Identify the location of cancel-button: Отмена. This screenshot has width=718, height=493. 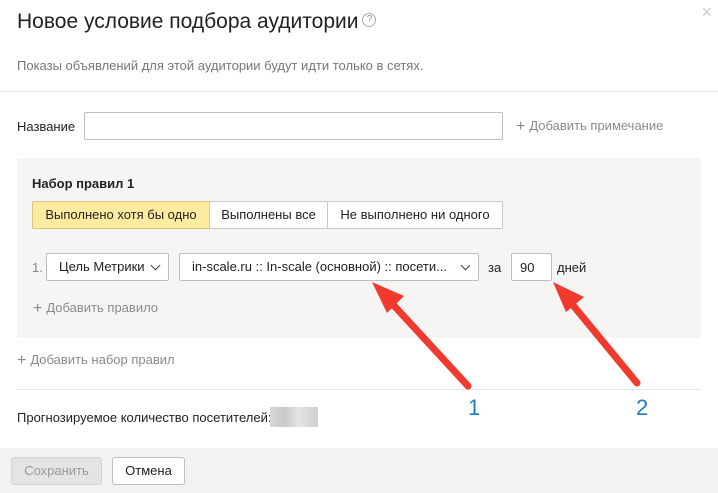
(148, 471).